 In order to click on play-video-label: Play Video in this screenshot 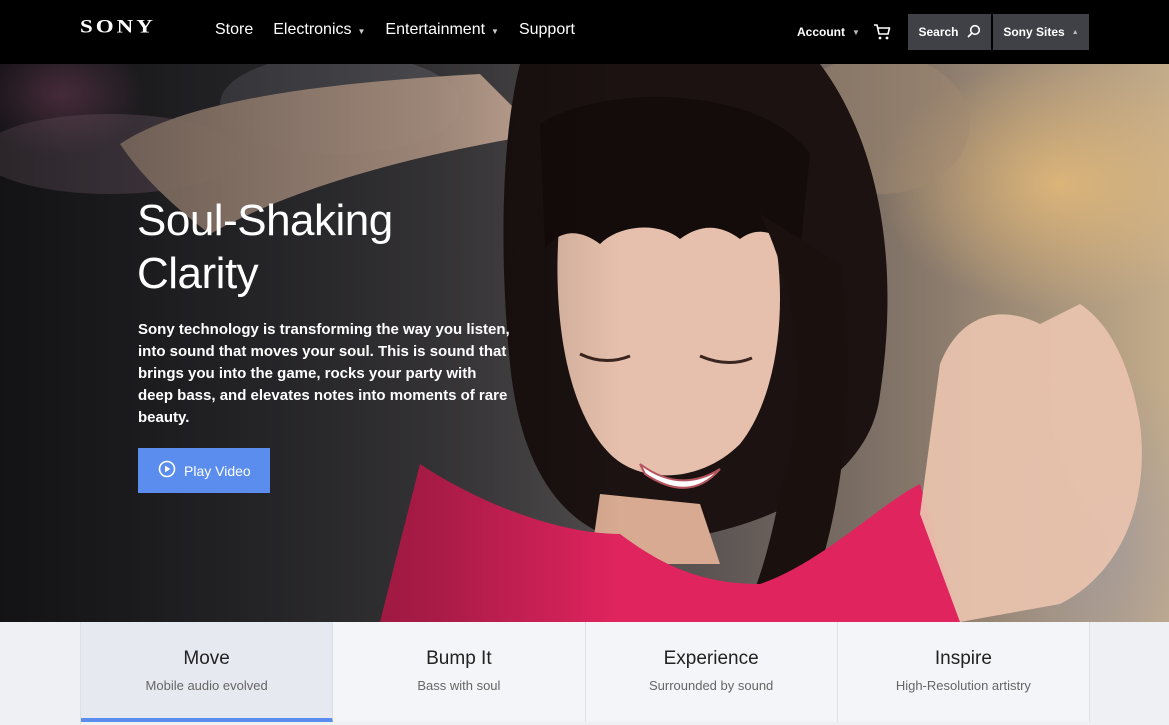, I will do `click(217, 470)`.